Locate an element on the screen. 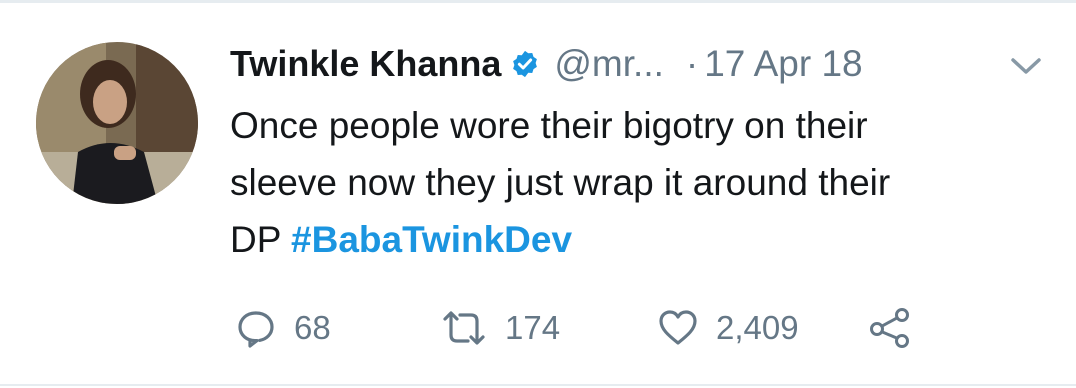  tweet-text-line: Once people wore their bigotry on their is located at coordinates (549, 125).